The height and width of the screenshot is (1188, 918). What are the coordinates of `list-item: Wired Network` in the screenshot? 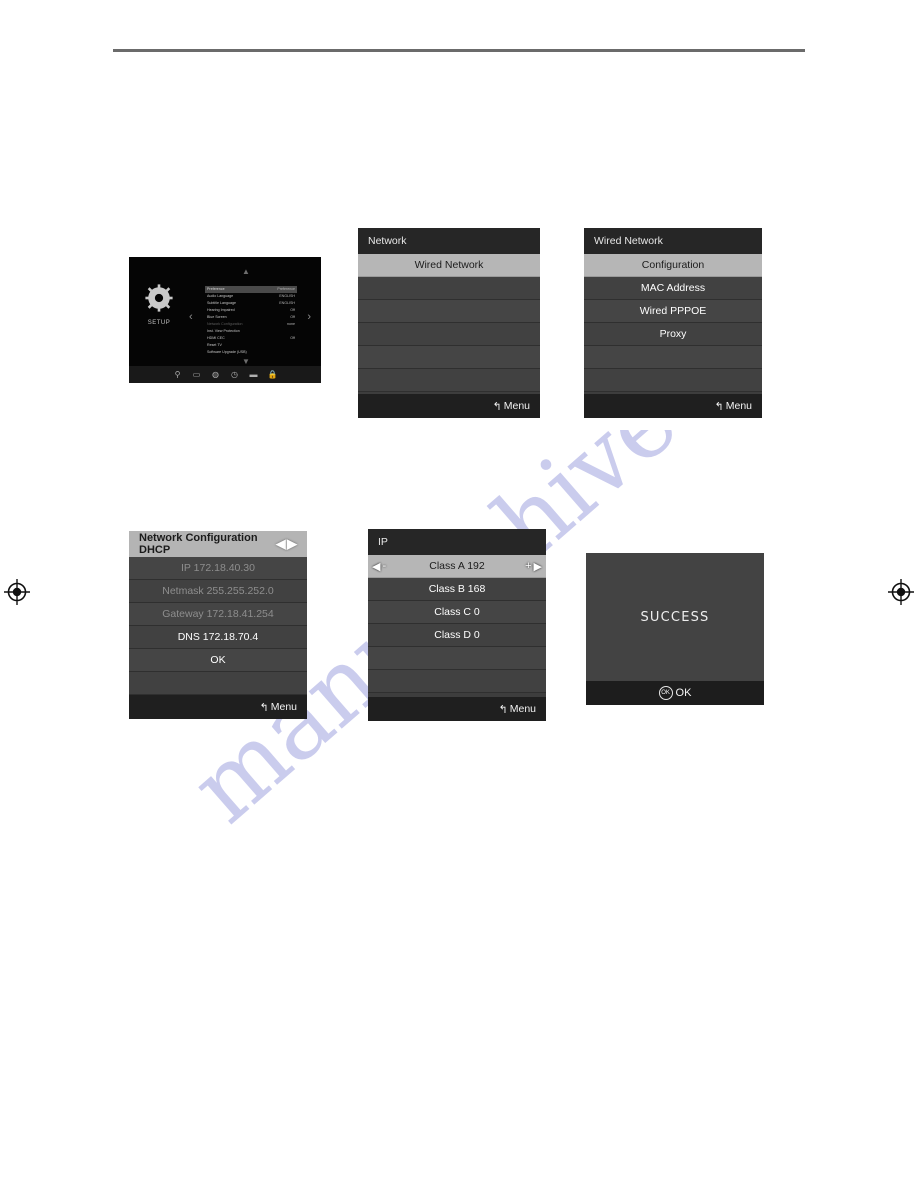 It's located at (449, 265).